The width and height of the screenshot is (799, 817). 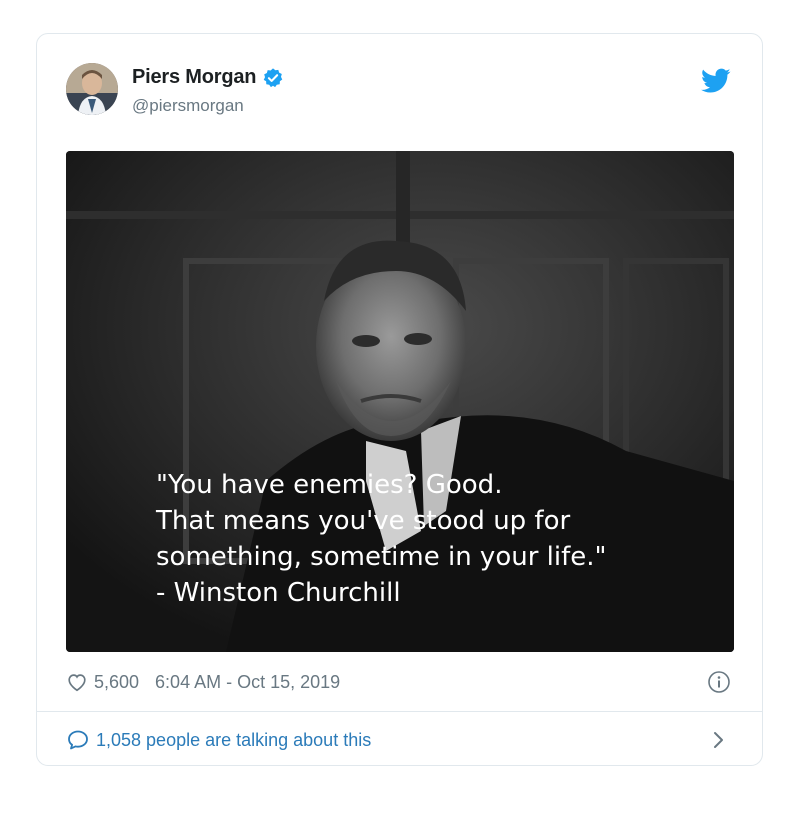 What do you see at coordinates (399, 711) in the screenshot?
I see `divider` at bounding box center [399, 711].